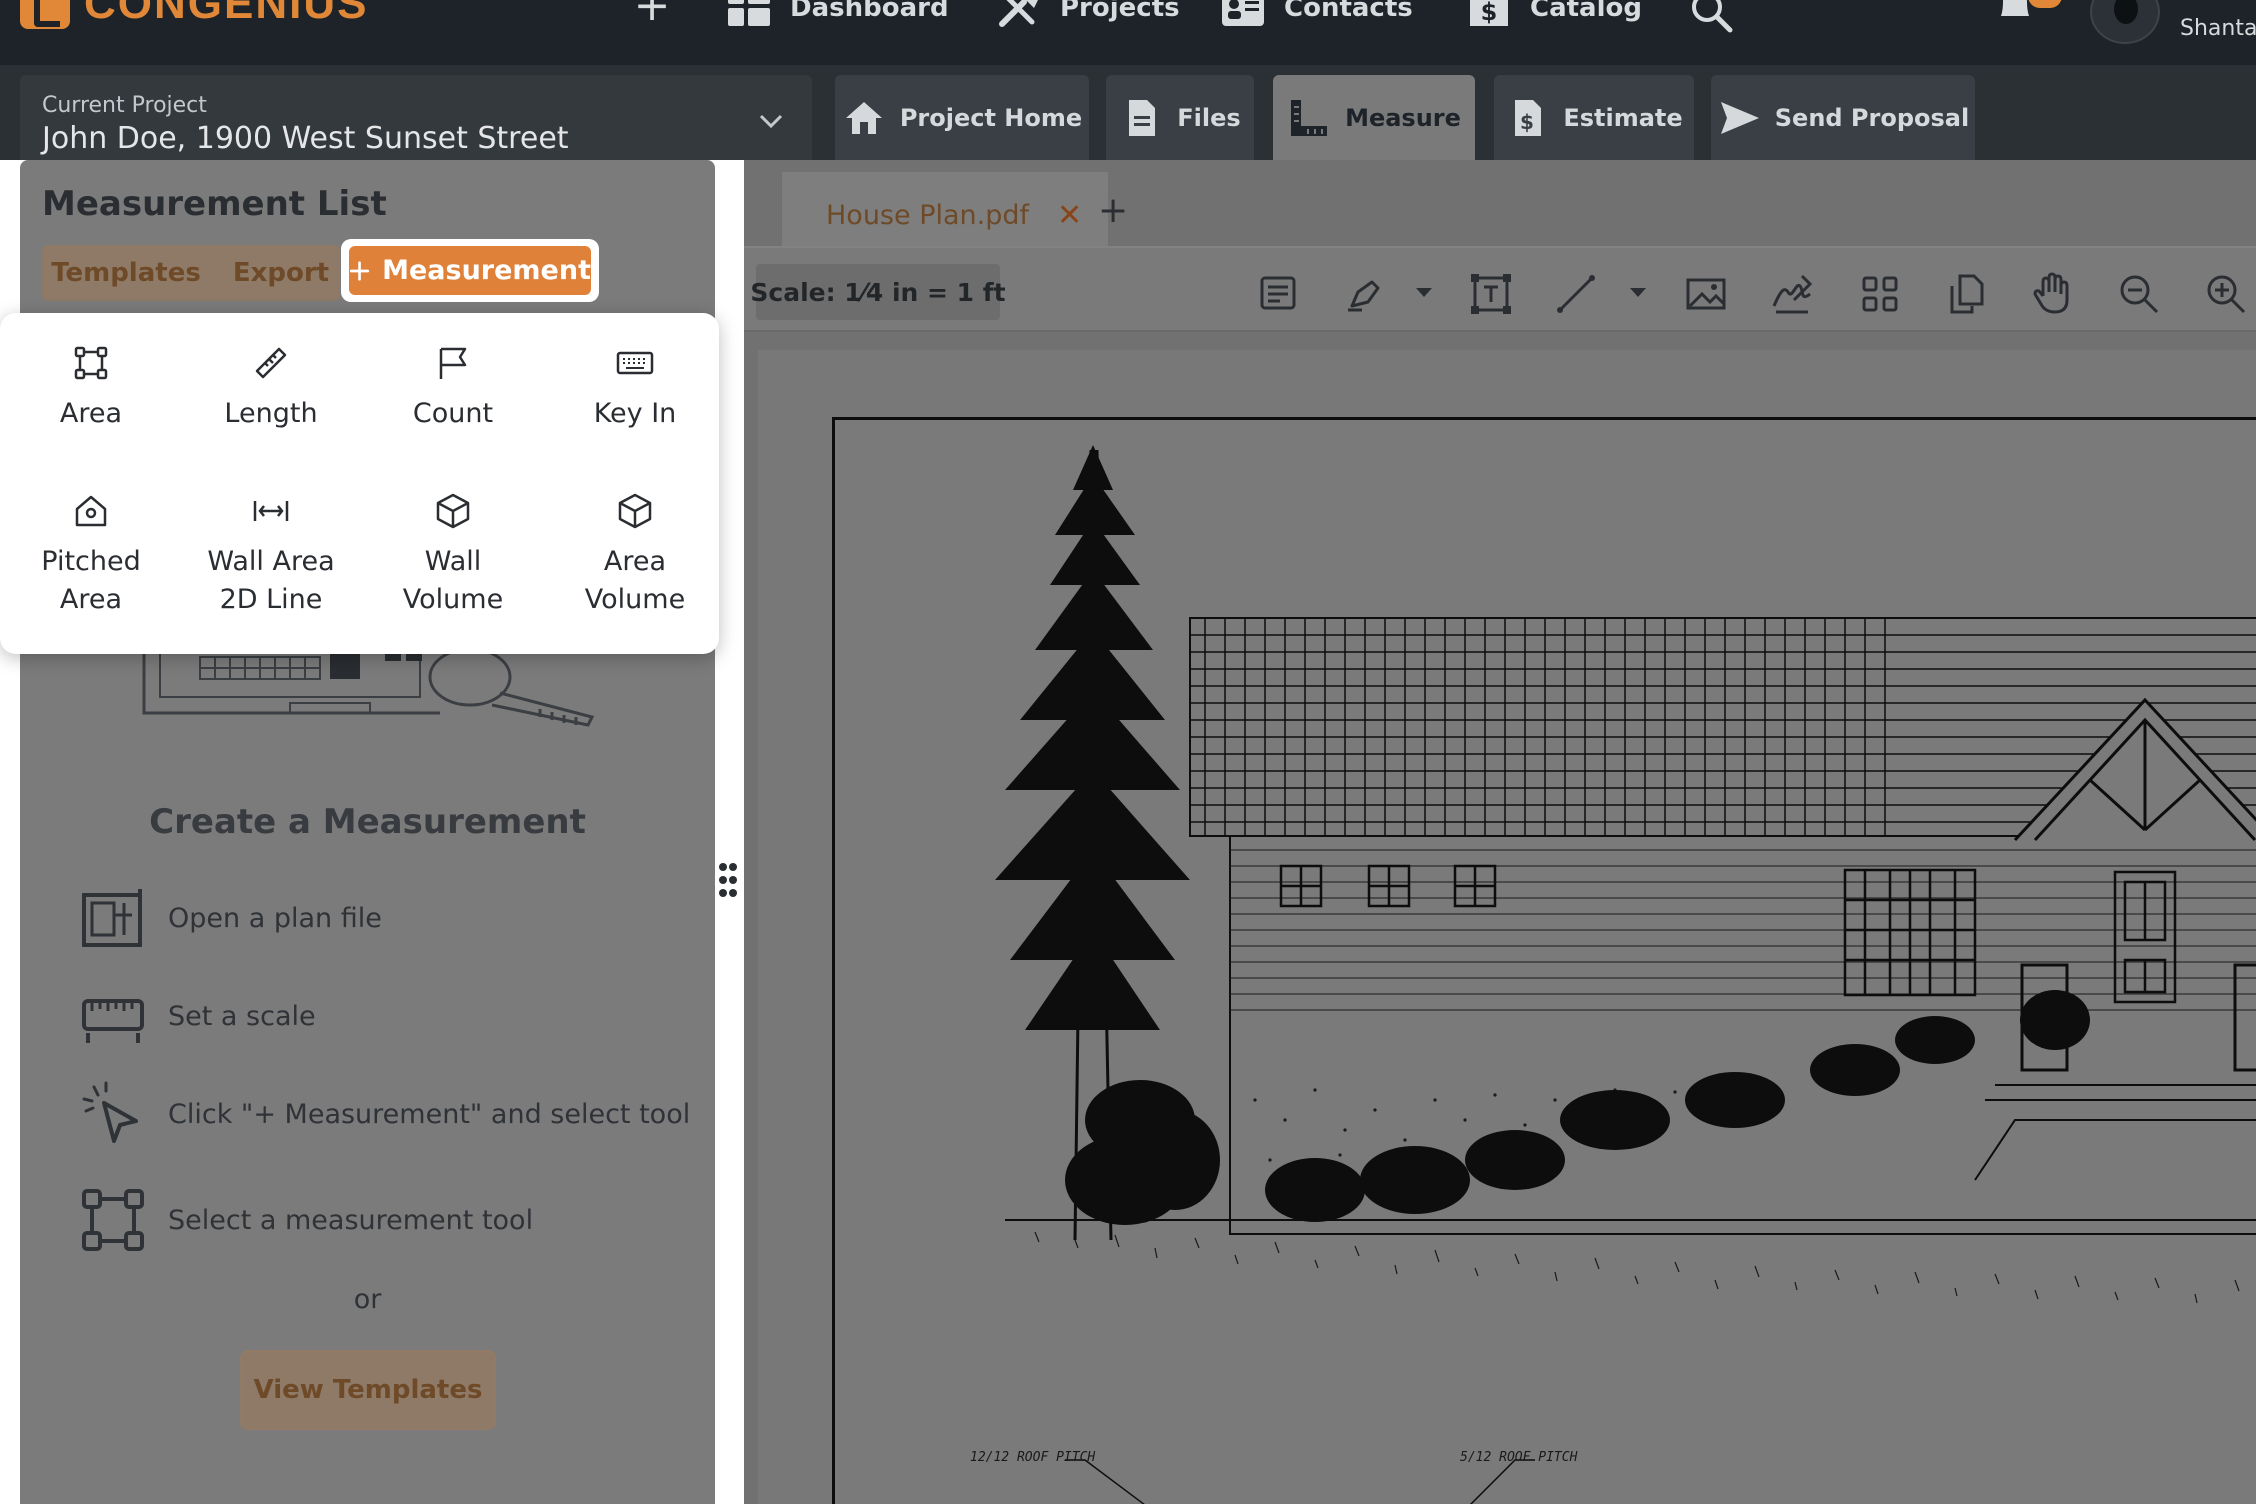  What do you see at coordinates (124, 105) in the screenshot?
I see `project-label: Current Project` at bounding box center [124, 105].